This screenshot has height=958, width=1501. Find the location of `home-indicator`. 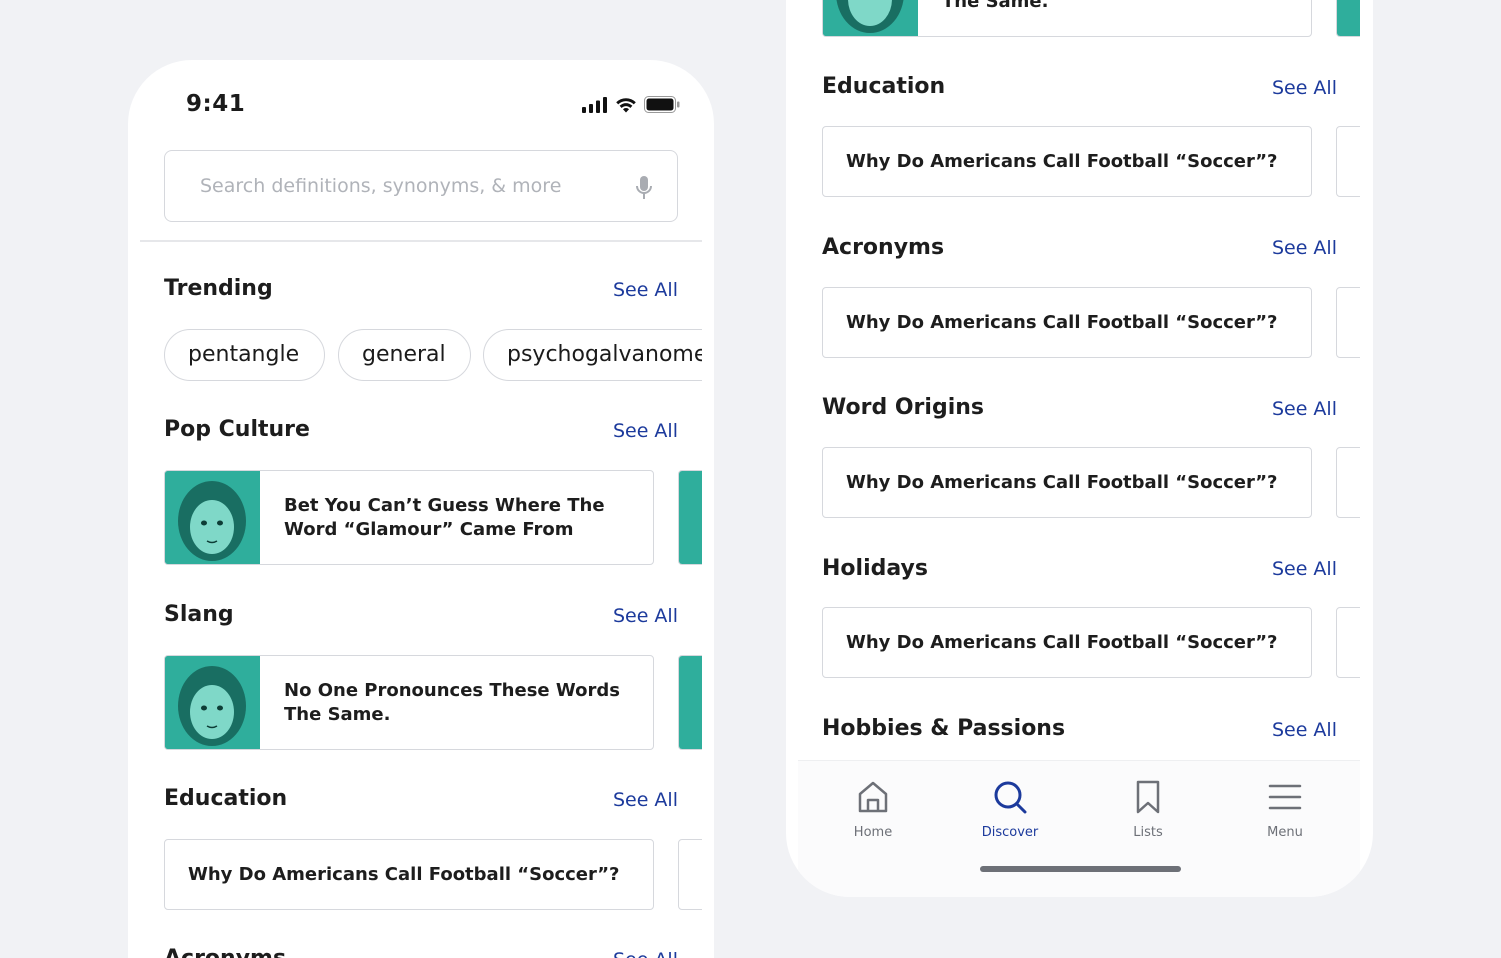

home-indicator is located at coordinates (1080, 869).